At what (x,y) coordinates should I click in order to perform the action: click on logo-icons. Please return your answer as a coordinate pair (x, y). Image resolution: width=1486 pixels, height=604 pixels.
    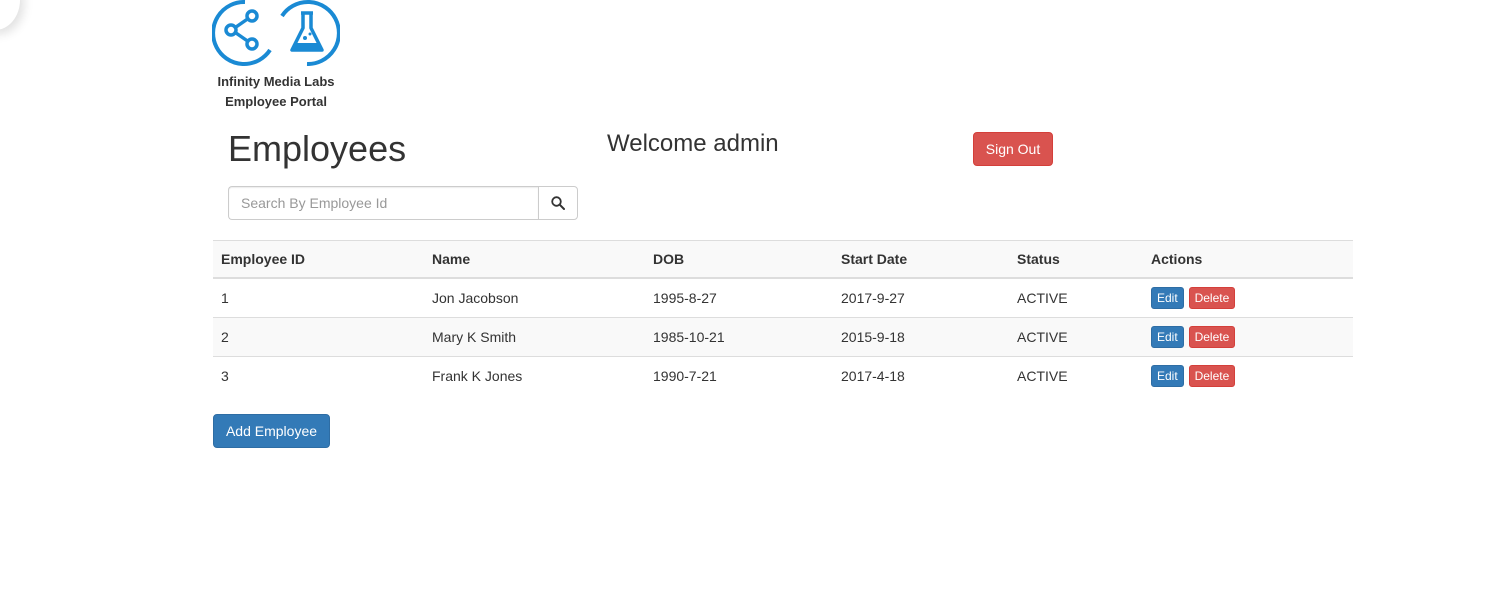
    Looking at the image, I should click on (276, 34).